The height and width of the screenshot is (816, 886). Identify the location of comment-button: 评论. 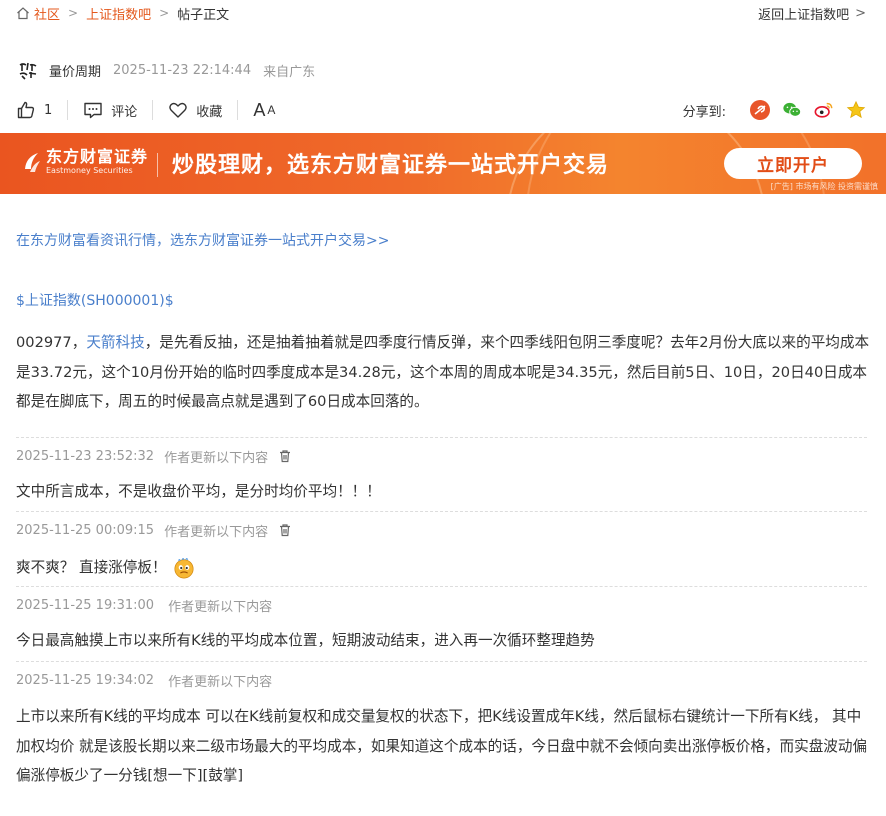
(110, 110).